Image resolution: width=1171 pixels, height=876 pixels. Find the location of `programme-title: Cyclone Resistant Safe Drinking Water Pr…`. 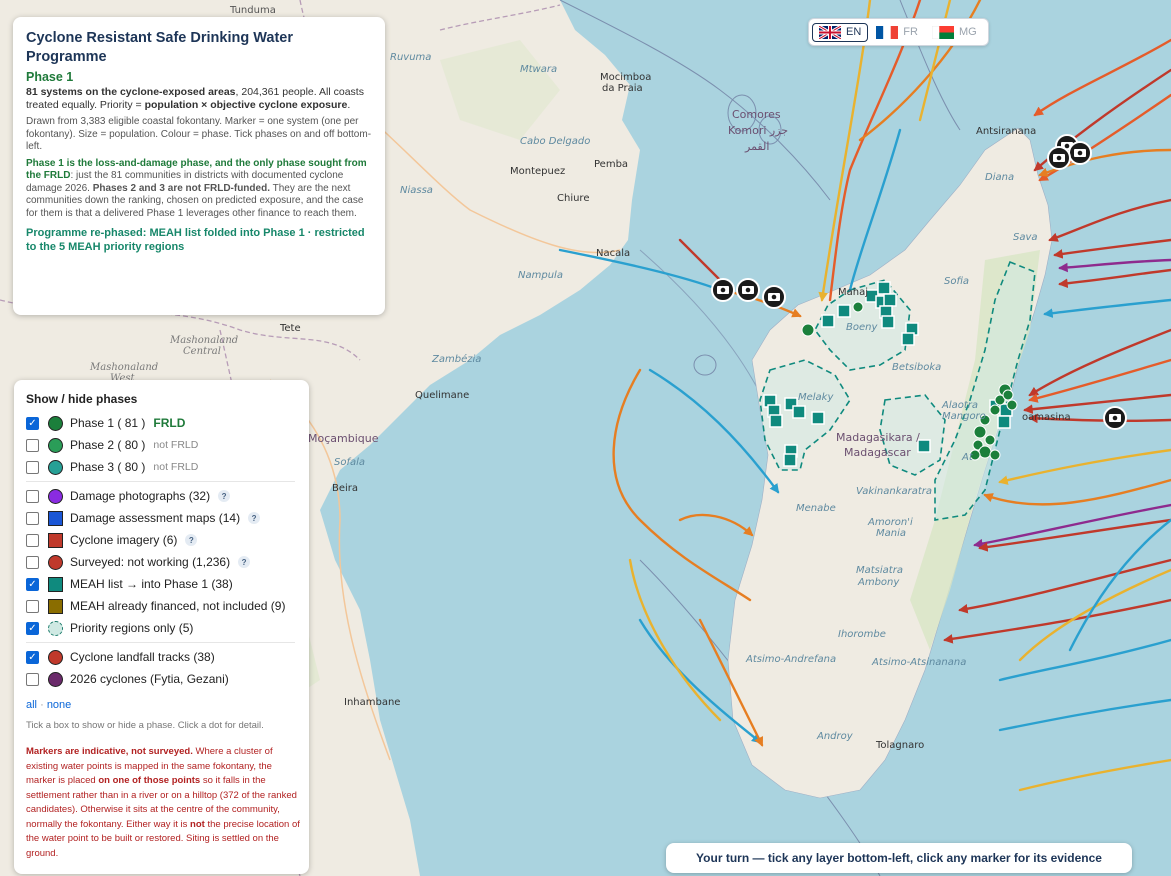

programme-title: Cyclone Resistant Safe Drinking Water Pr… is located at coordinates (159, 47).